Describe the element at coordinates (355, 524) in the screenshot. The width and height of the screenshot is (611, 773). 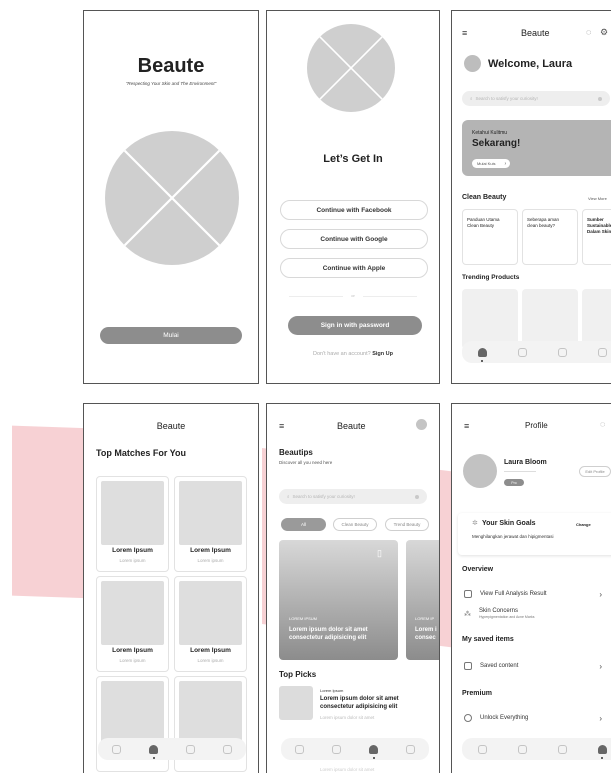
I see `chip-clean-beauty: Clean Beauty` at that location.